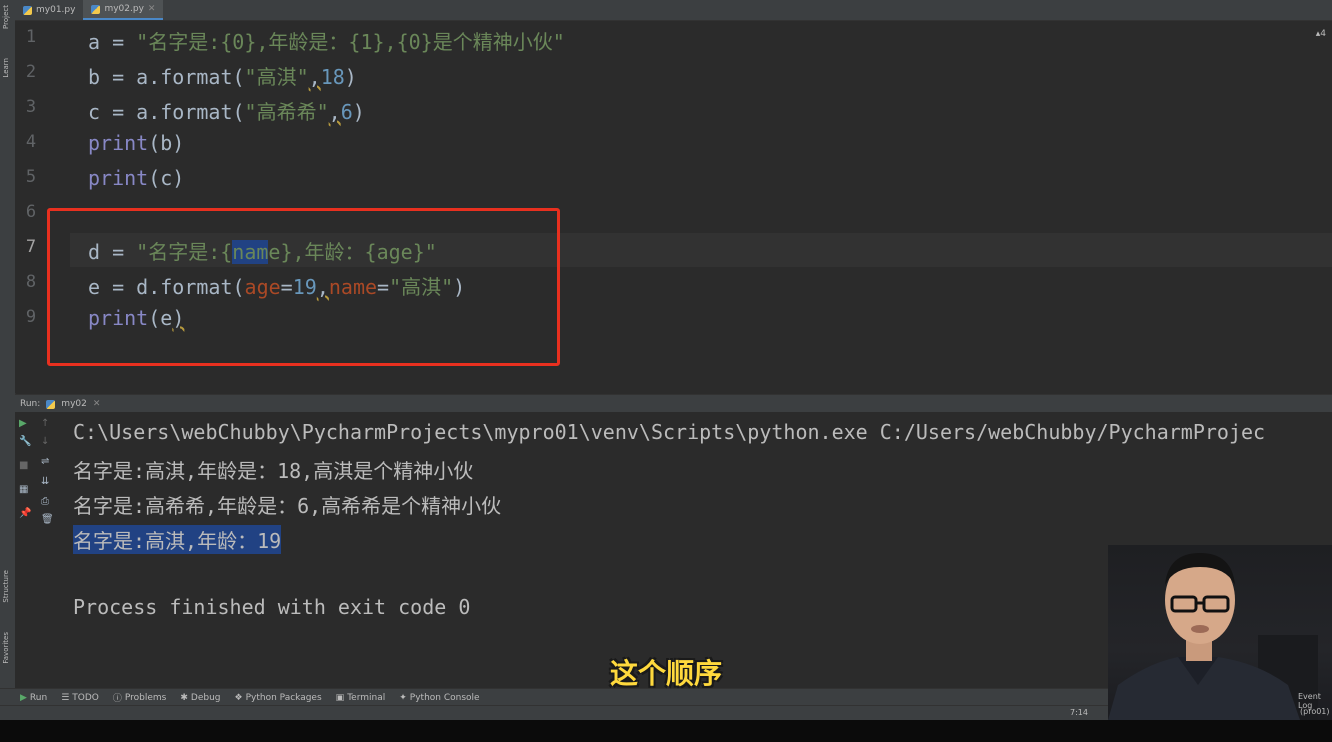  Describe the element at coordinates (273, 471) in the screenshot. I see `console-output-line: 名字是:高淇,年龄是：18,高淇是个精神小伙` at that location.